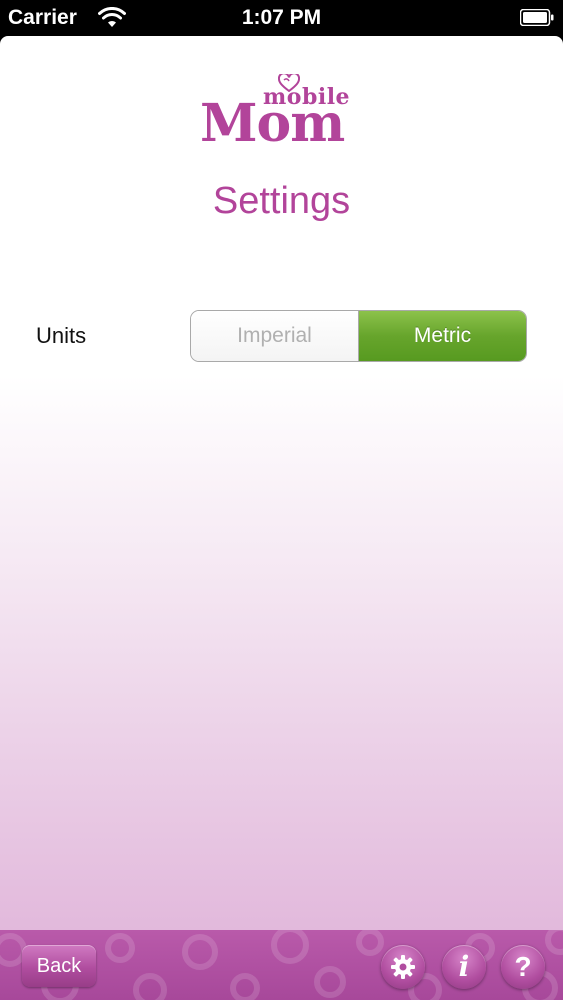 Image resolution: width=563 pixels, height=1000 pixels. What do you see at coordinates (59, 966) in the screenshot?
I see `back-button: Back` at bounding box center [59, 966].